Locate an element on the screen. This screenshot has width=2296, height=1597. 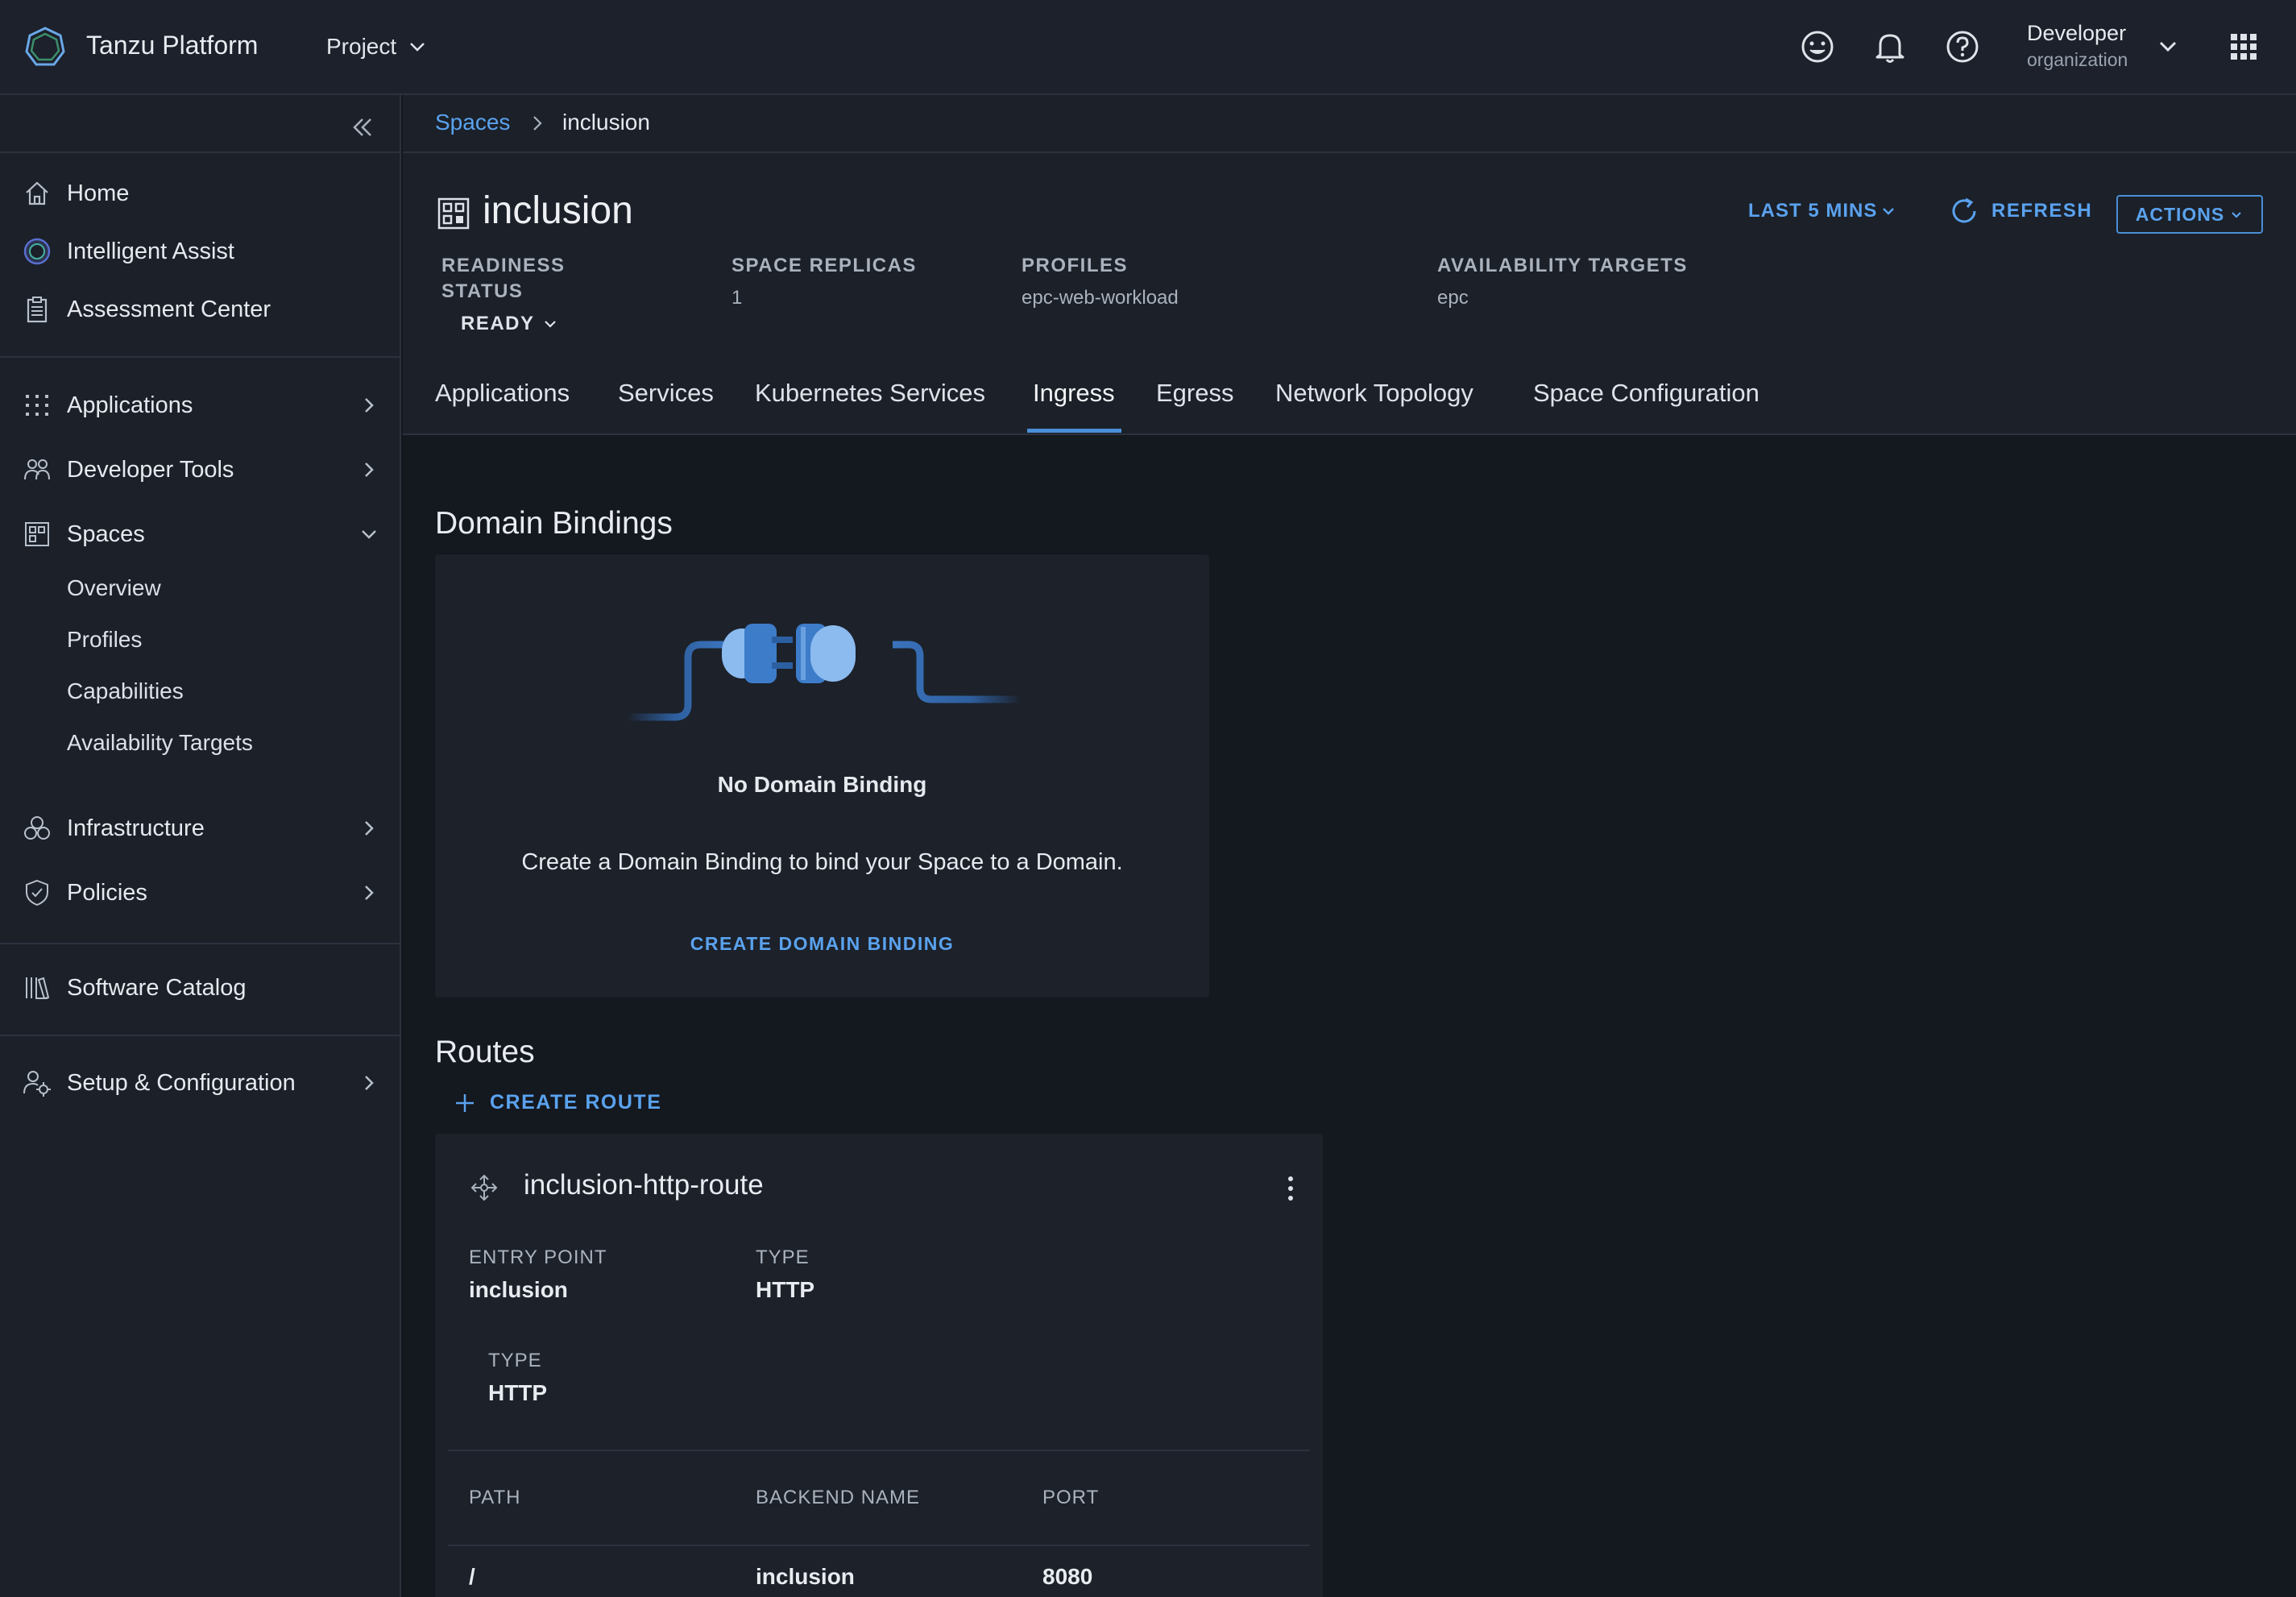
tab-egress: Egress is located at coordinates (1194, 406).